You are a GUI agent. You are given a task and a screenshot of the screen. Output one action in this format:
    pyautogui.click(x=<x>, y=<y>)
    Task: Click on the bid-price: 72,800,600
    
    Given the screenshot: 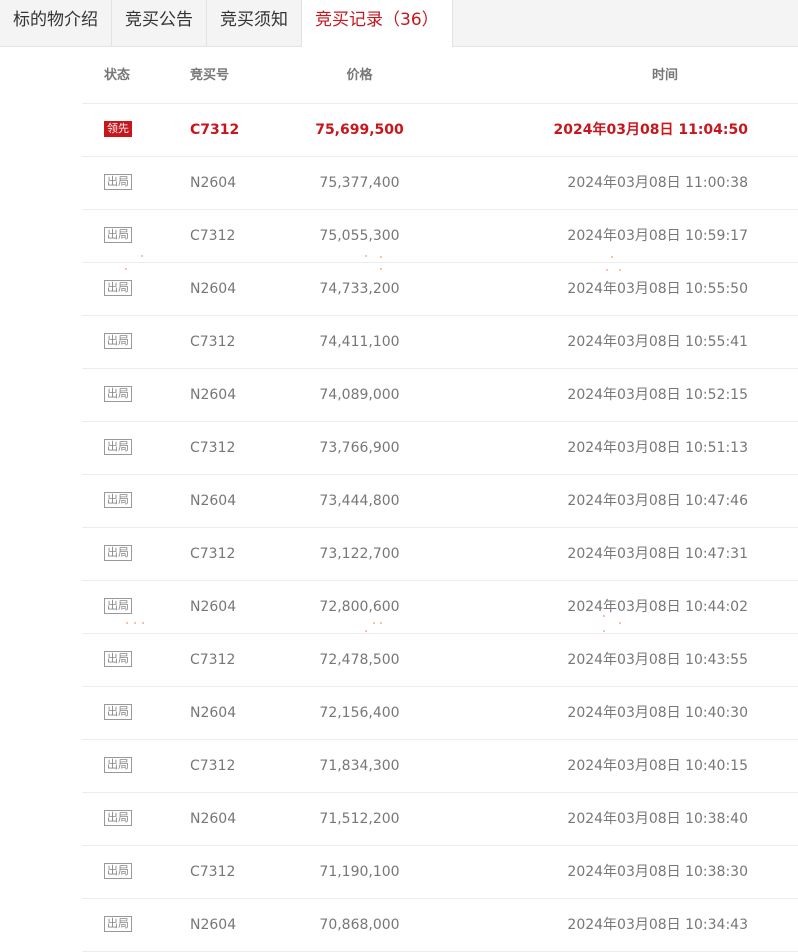 What is the action you would take?
    pyautogui.click(x=359, y=607)
    